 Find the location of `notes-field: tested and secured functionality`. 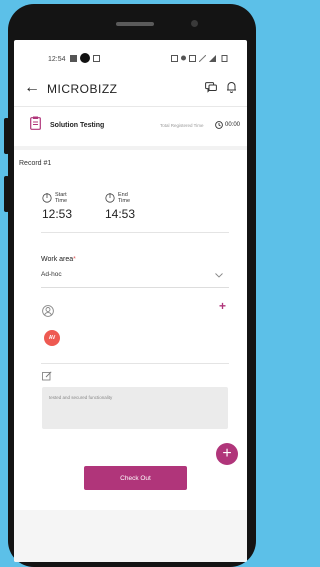

notes-field: tested and secured functionality is located at coordinates (135, 408).